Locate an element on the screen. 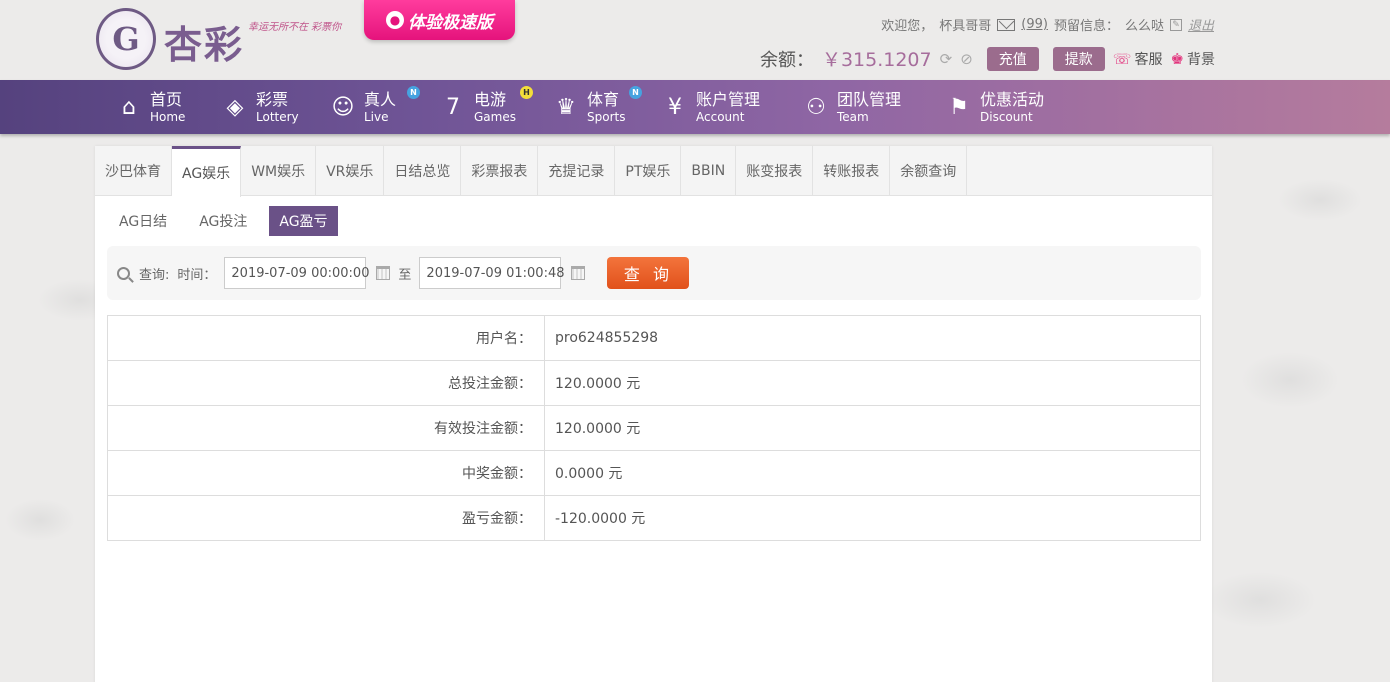  nav-item-games: 7 电游 Games is located at coordinates (478, 107).